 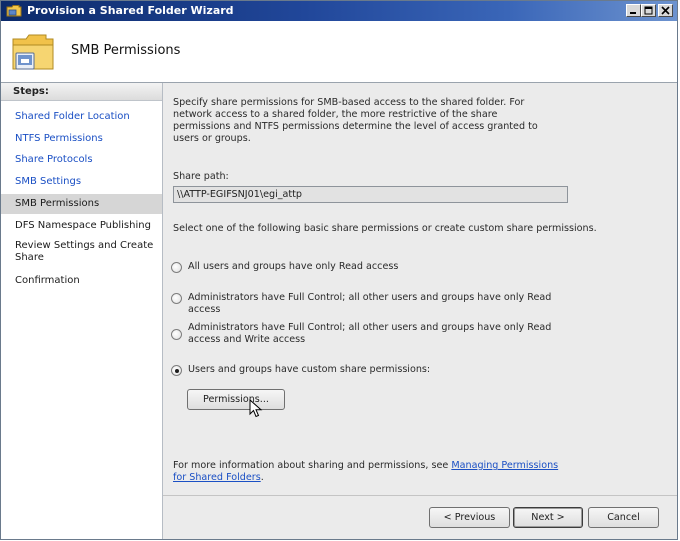 I want to click on wizard-header: SMB Permissions, so click(x=339, y=52).